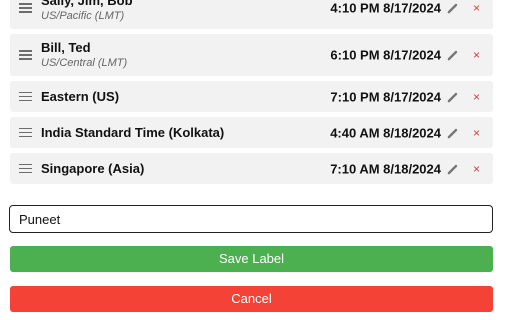  I want to click on clock-label-group: Eastern (US), so click(80, 97).